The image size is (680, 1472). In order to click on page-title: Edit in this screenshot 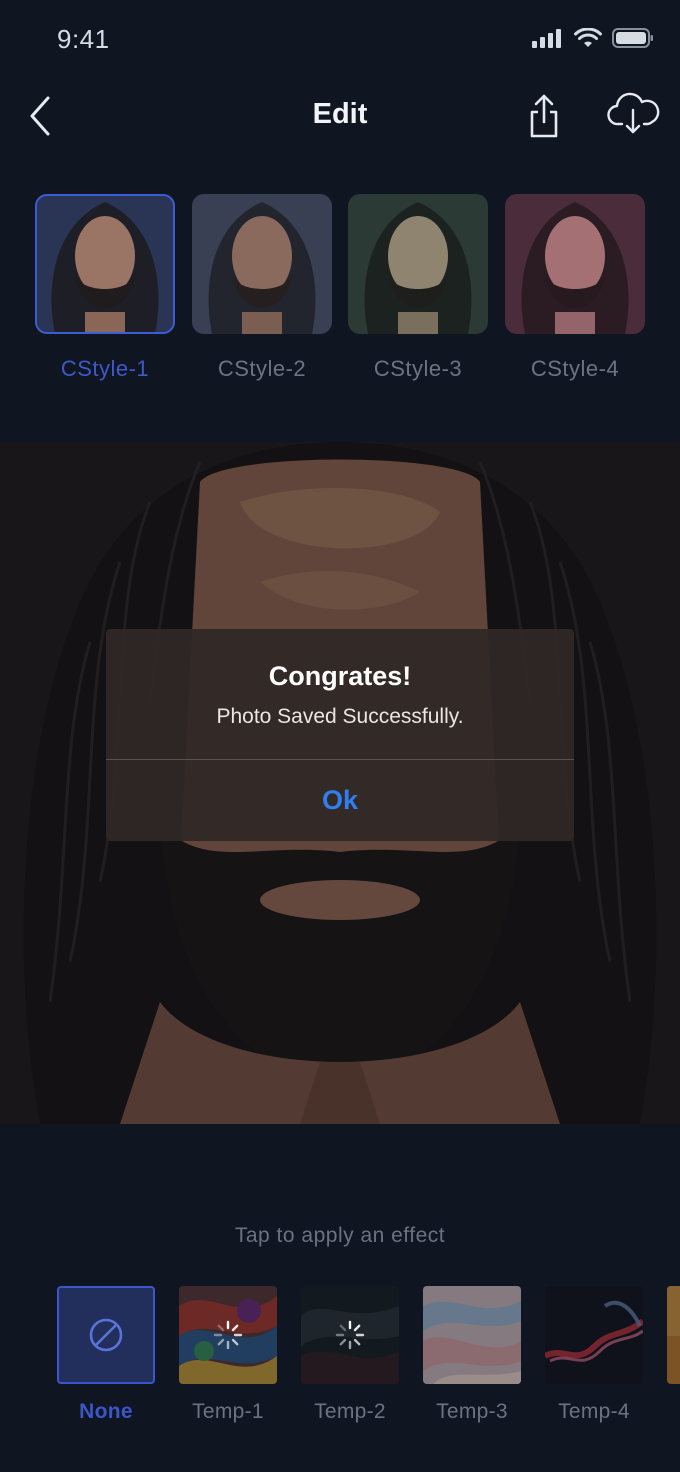, I will do `click(340, 114)`.